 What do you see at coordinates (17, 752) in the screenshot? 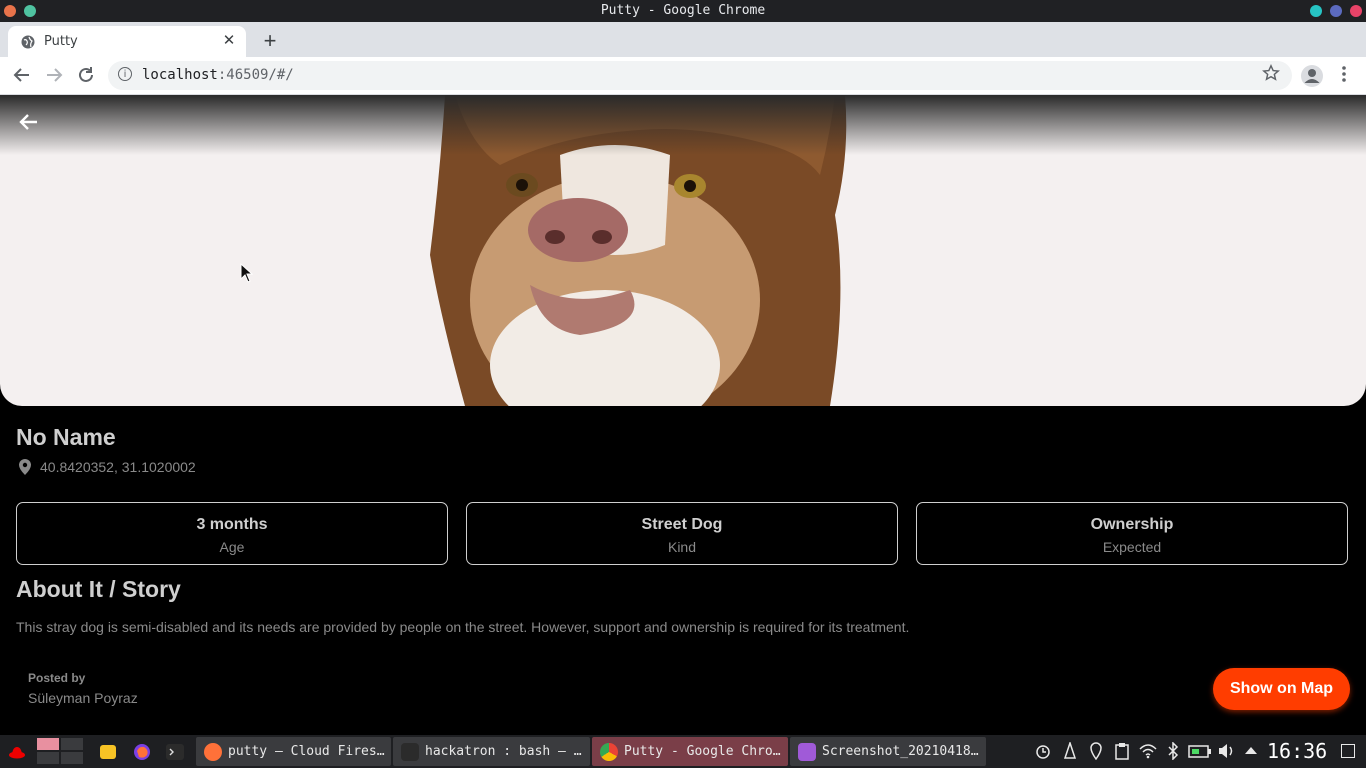
I see `redhat-menu-icon` at bounding box center [17, 752].